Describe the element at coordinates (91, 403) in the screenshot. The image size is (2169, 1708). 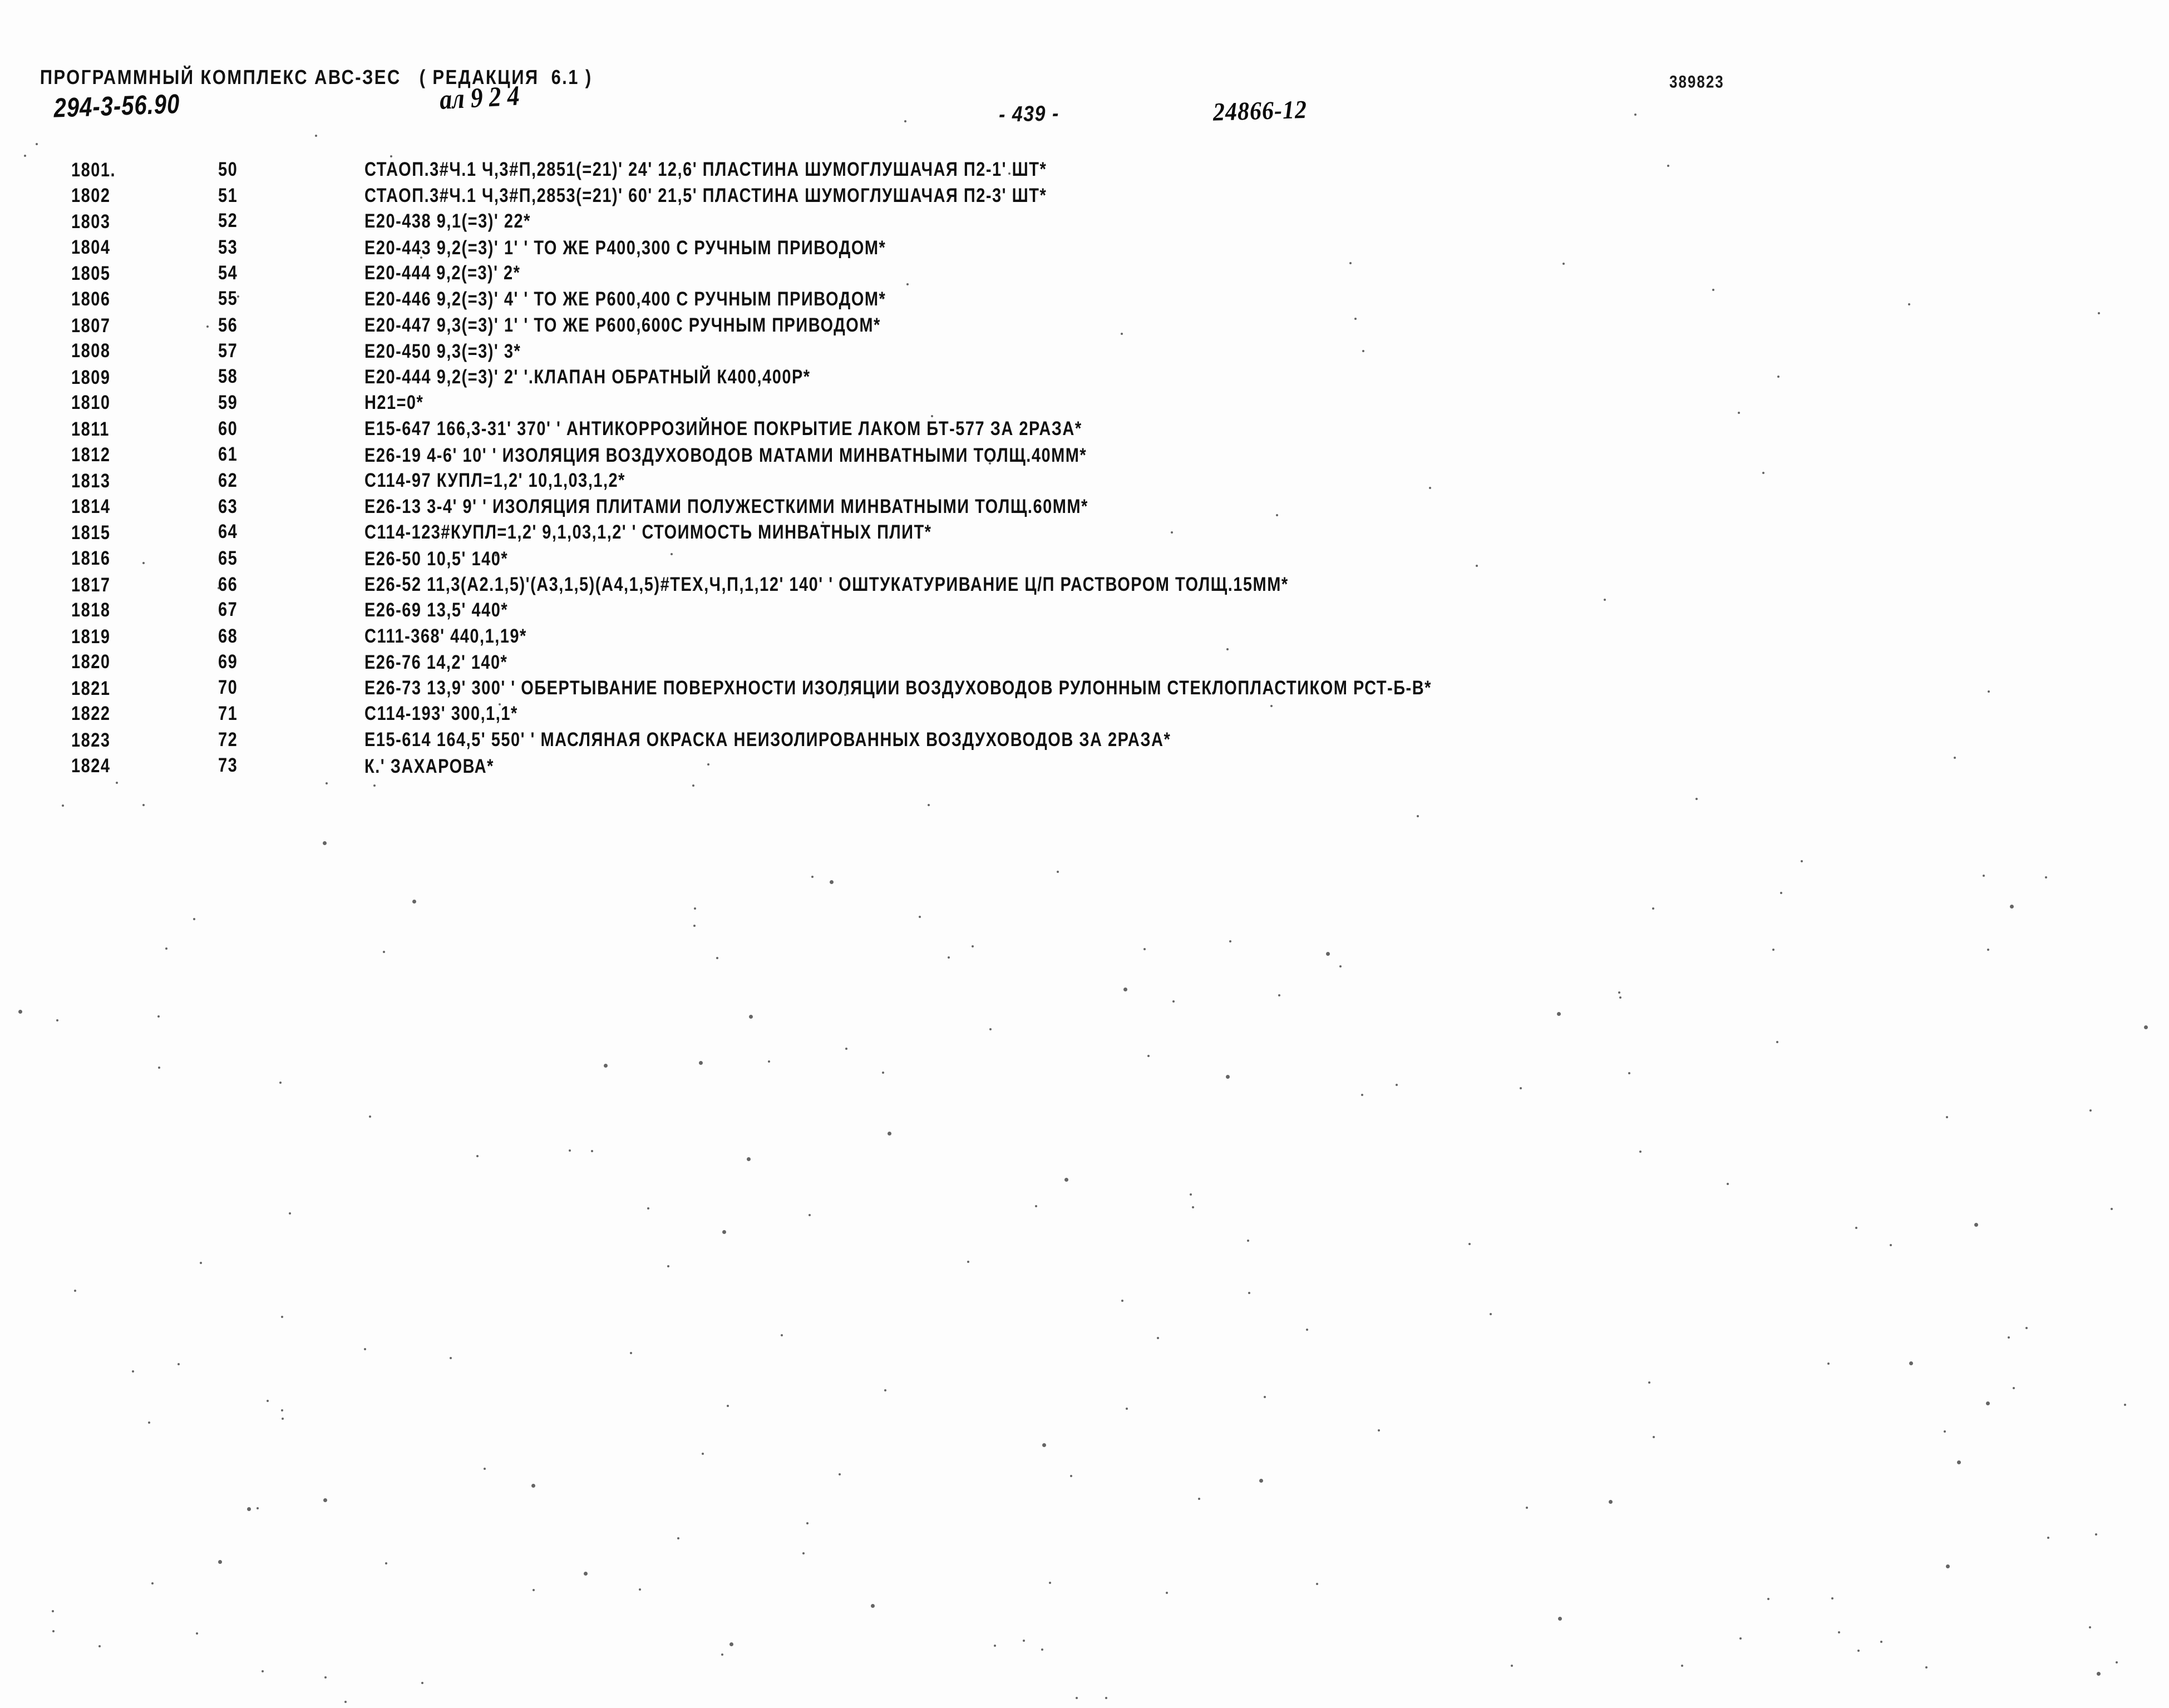
I see `listing-sequence-number: 1810` at that location.